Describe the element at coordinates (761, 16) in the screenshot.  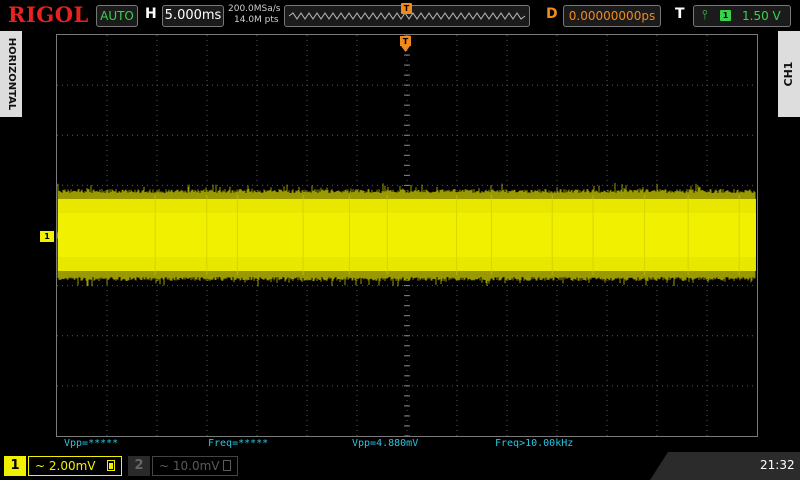
I see `trigger-level-readout: 1.50 V` at that location.